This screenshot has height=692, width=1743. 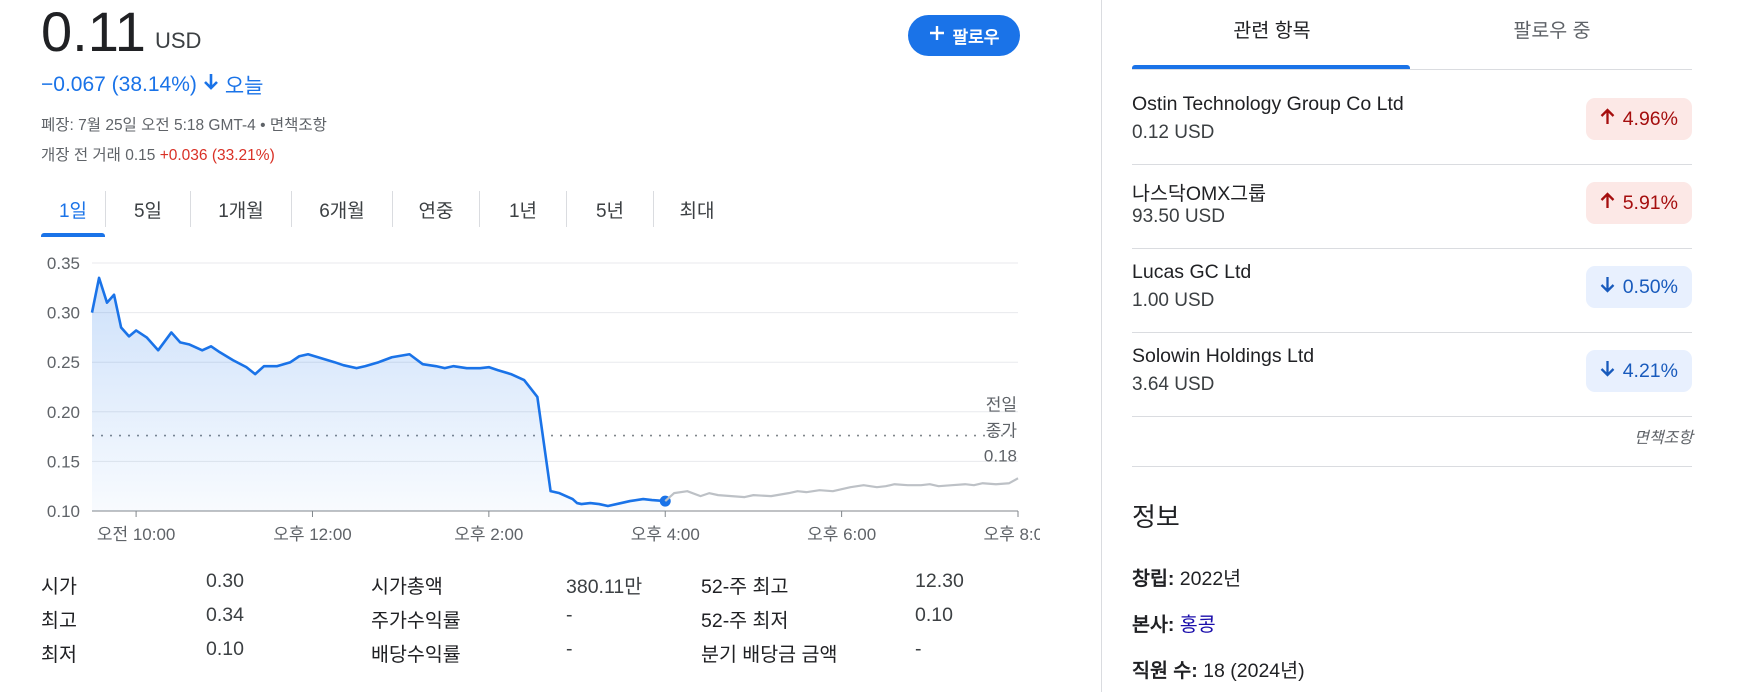 What do you see at coordinates (1412, 466) in the screenshot?
I see `section-divider` at bounding box center [1412, 466].